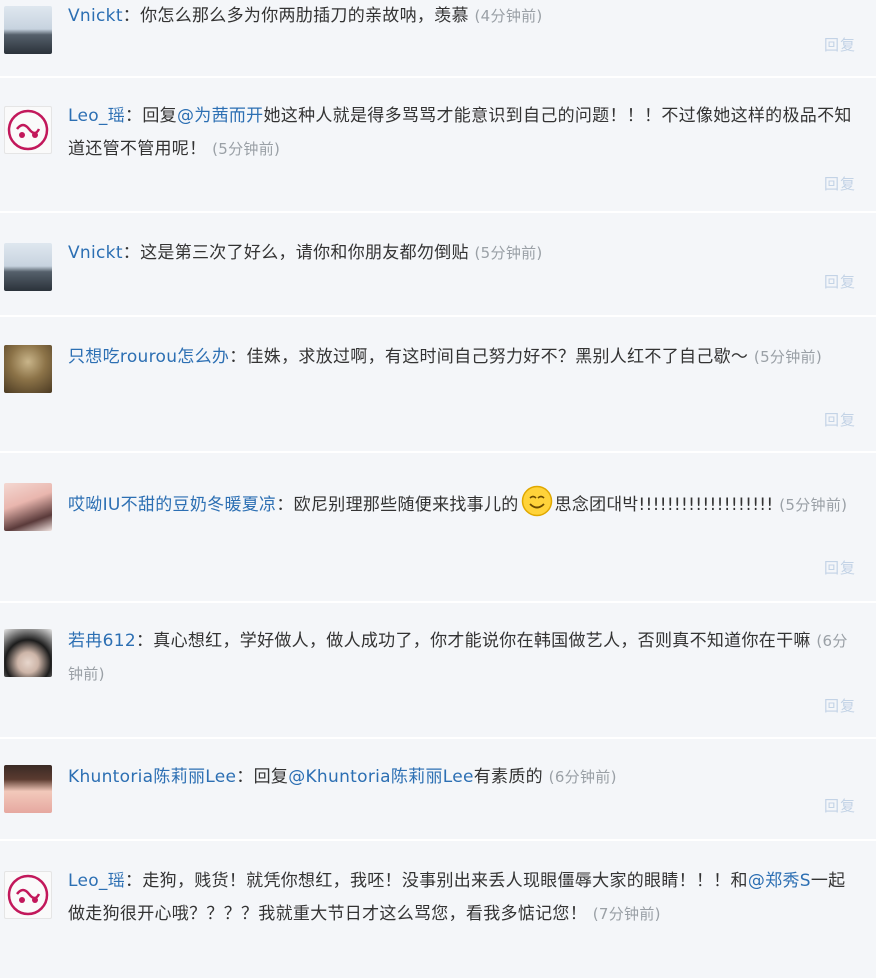  What do you see at coordinates (664, 505) in the screenshot?
I see `comment-body: 思念团대박!!!!!!!!!!!!!!!!!!!` at bounding box center [664, 505].